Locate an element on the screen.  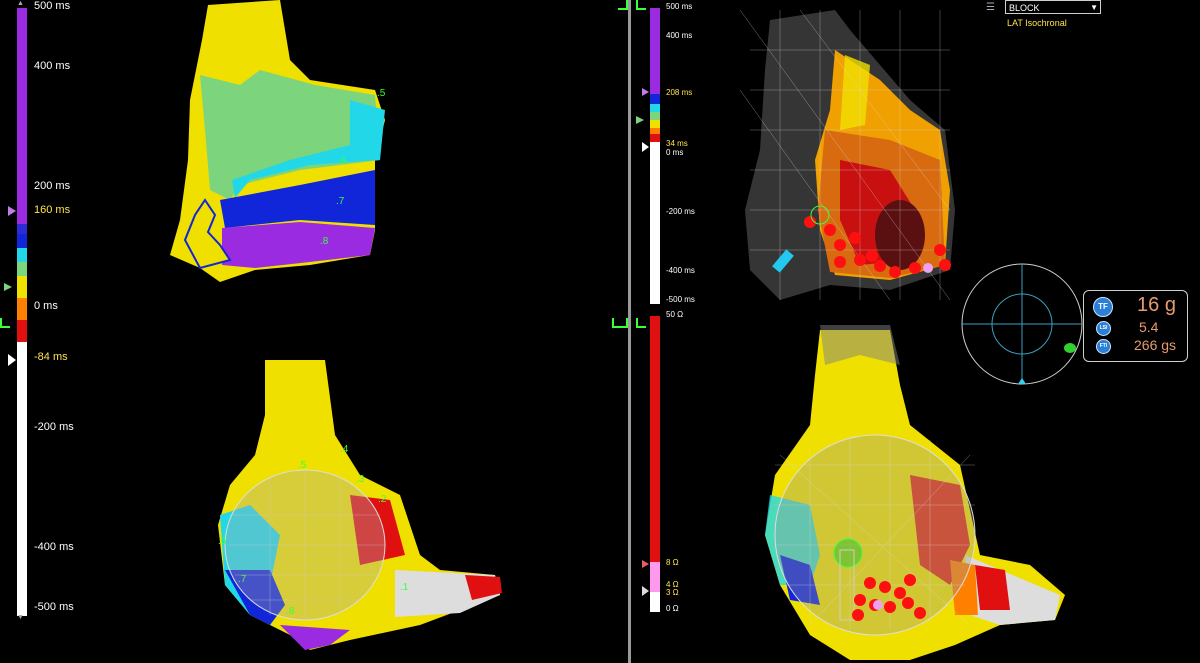
chevron-down-icon: ▼ is located at coordinates (1094, 7).